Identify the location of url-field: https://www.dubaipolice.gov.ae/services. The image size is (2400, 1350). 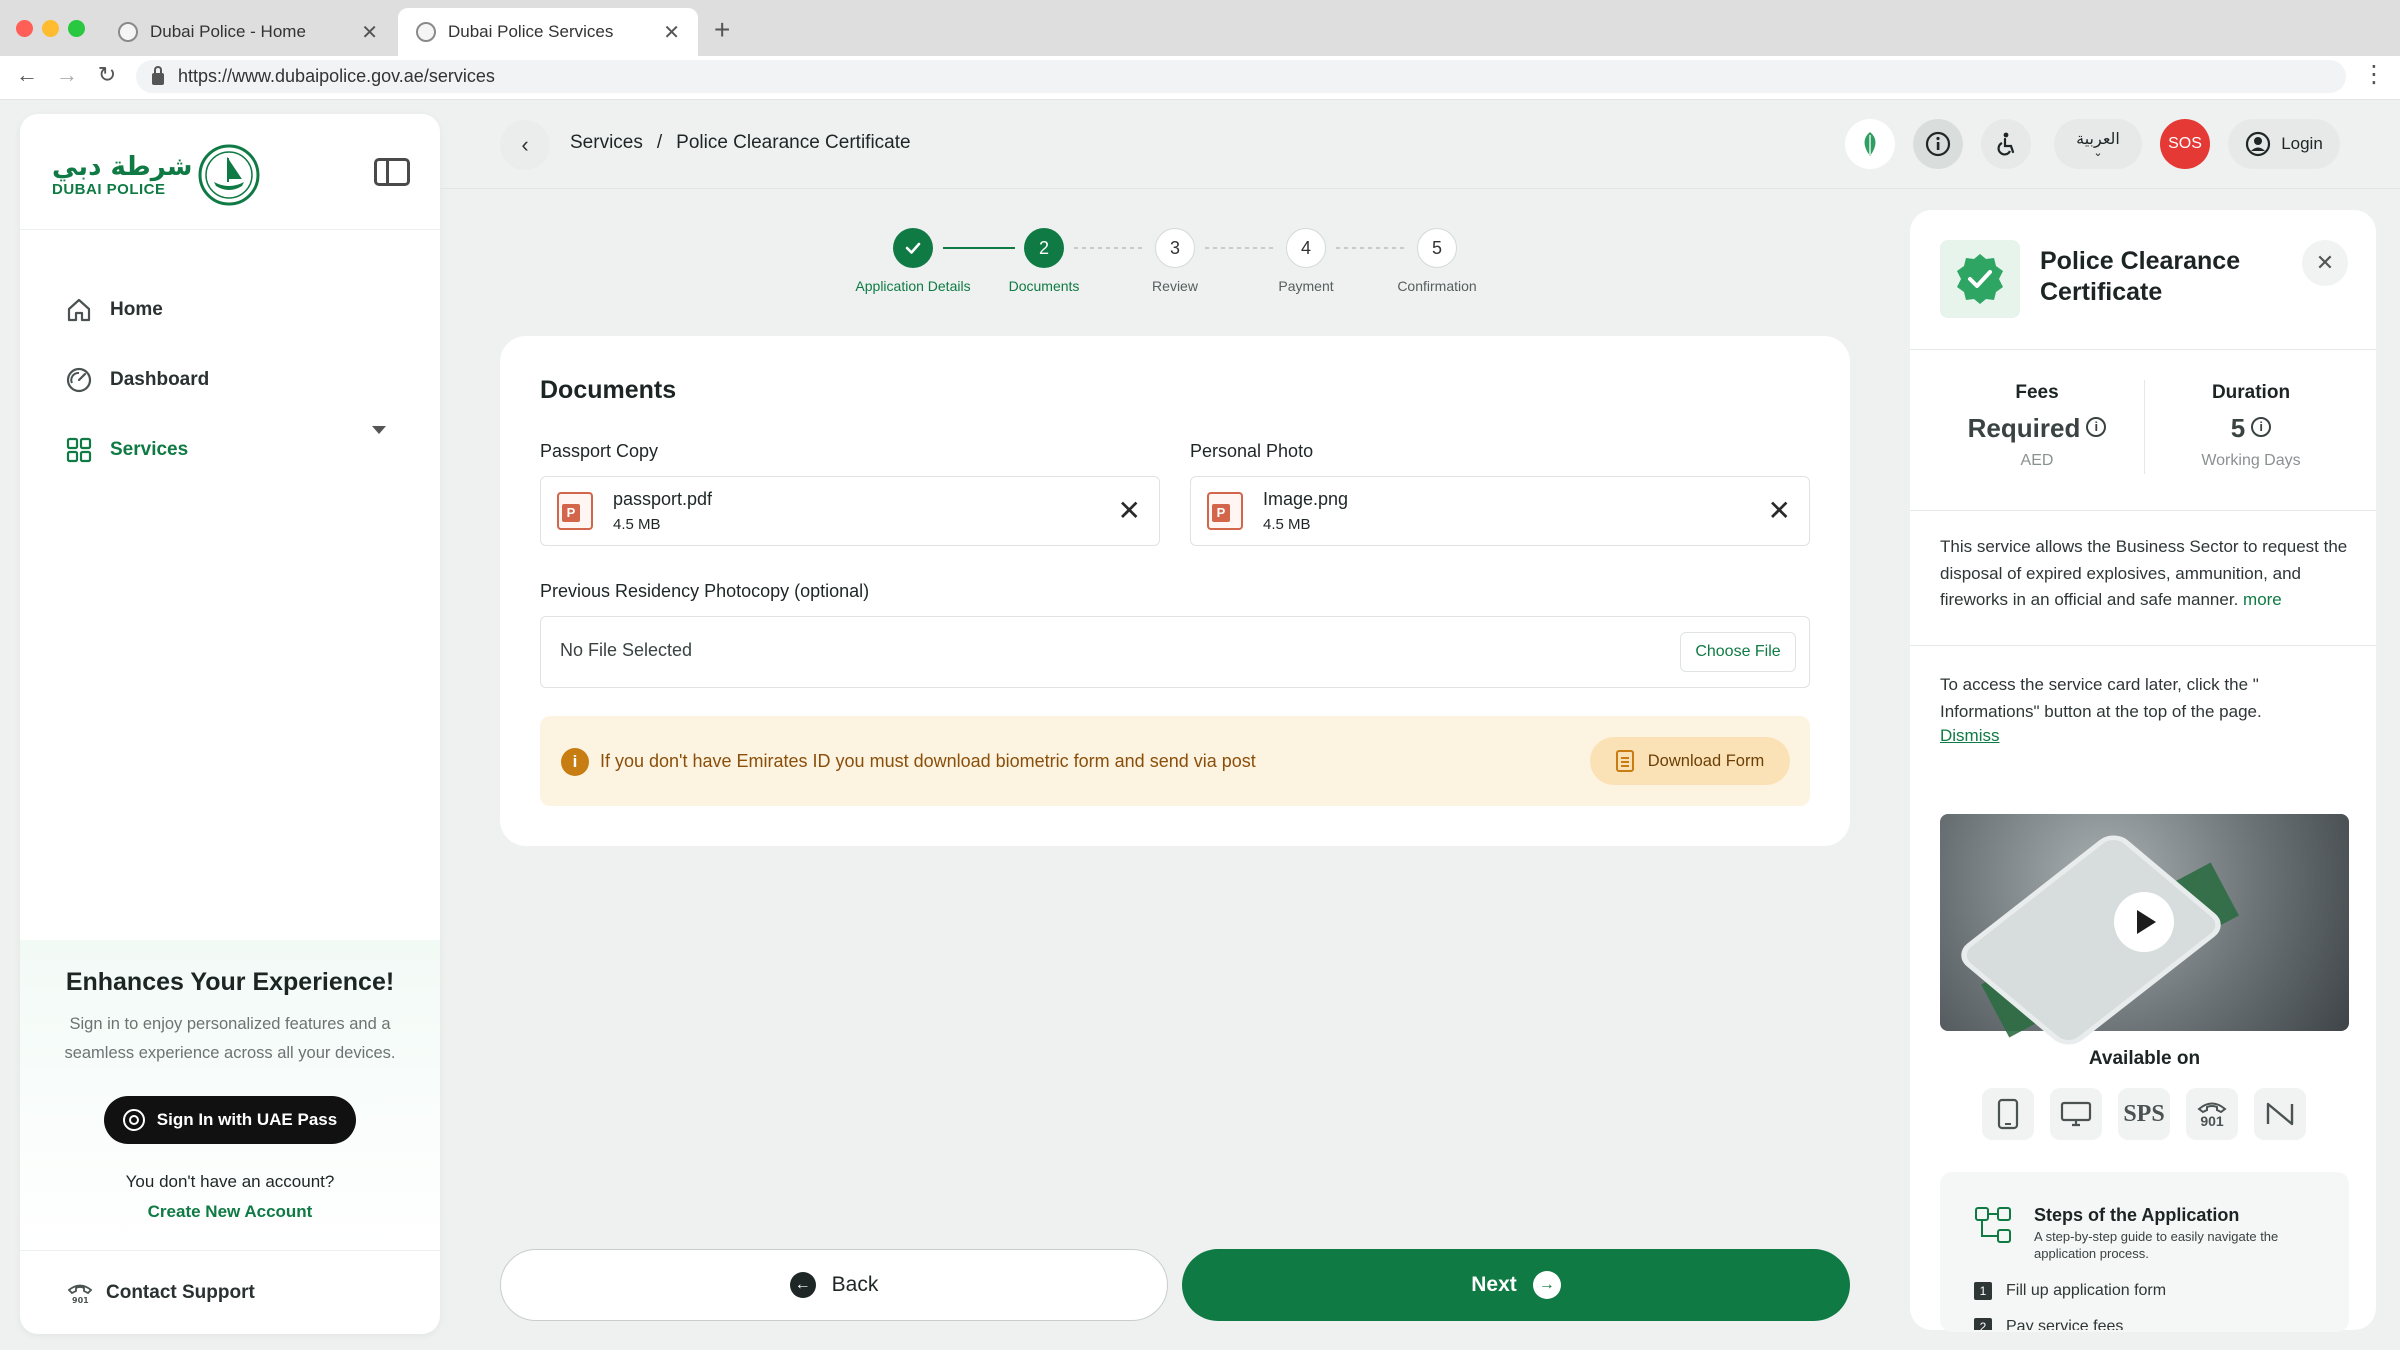
(1241, 76).